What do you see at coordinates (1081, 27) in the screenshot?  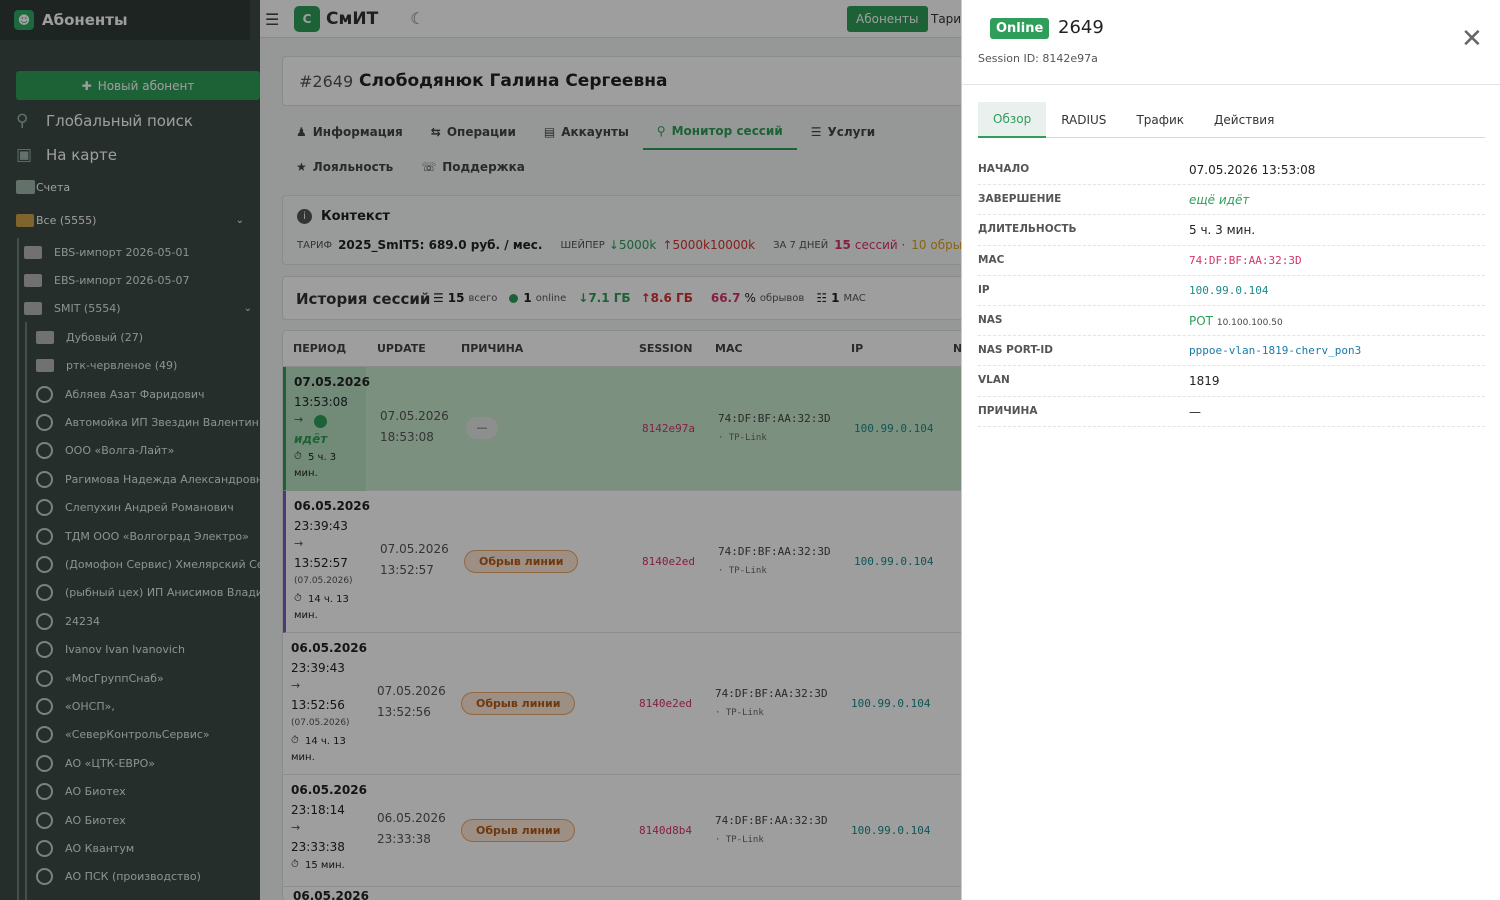 I see `panel-title: 2649` at bounding box center [1081, 27].